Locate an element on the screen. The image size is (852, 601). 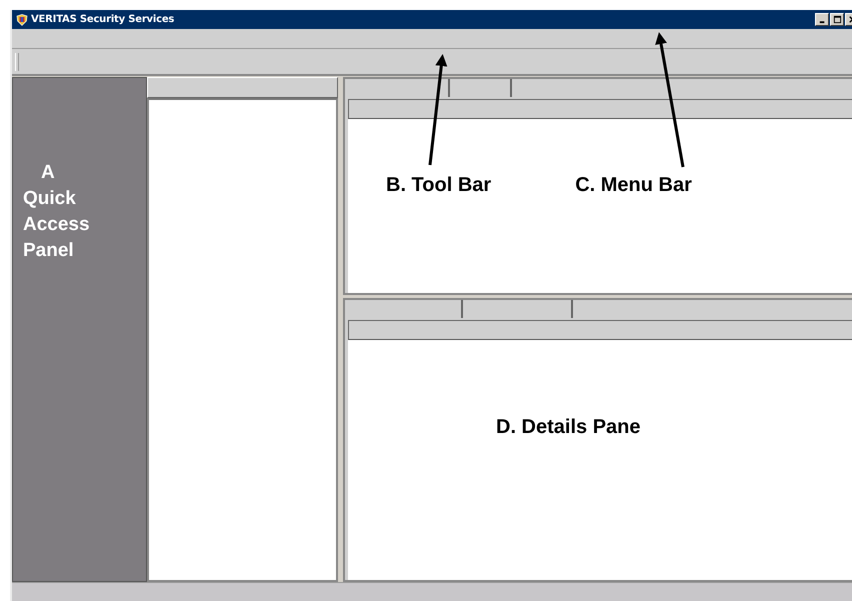
callout-label: D. Details Pane is located at coordinates (568, 428).